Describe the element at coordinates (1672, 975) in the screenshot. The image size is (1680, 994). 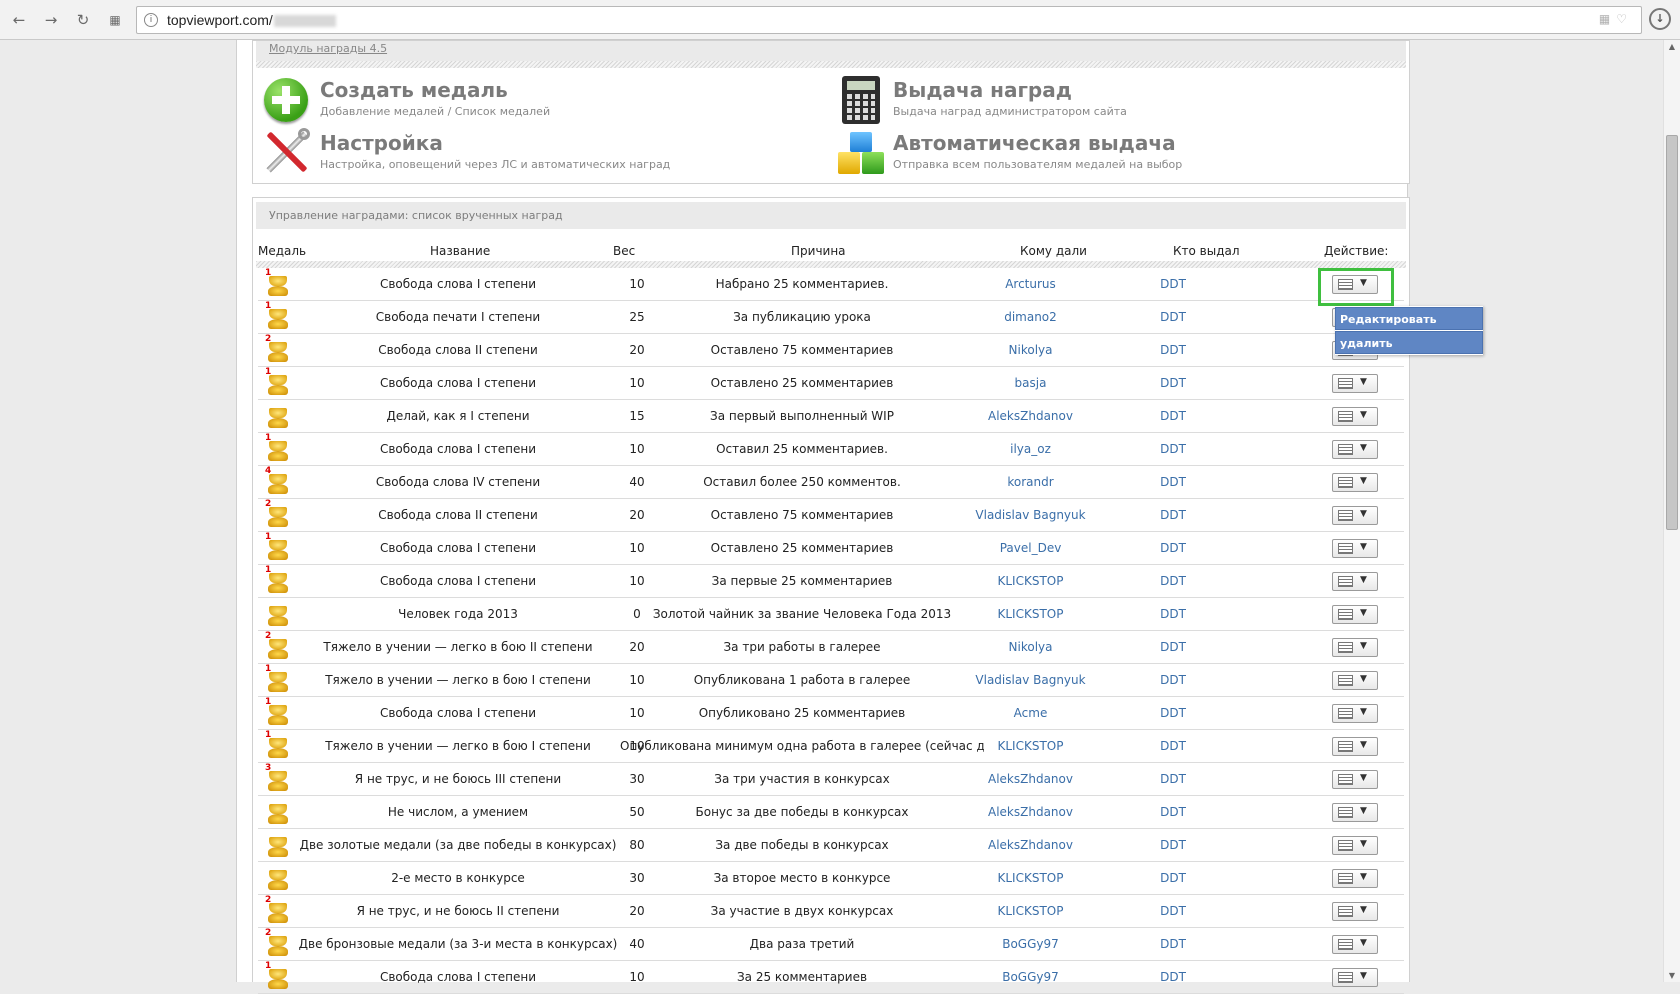
I see `scroll-down-arrow-icon: ▼` at that location.